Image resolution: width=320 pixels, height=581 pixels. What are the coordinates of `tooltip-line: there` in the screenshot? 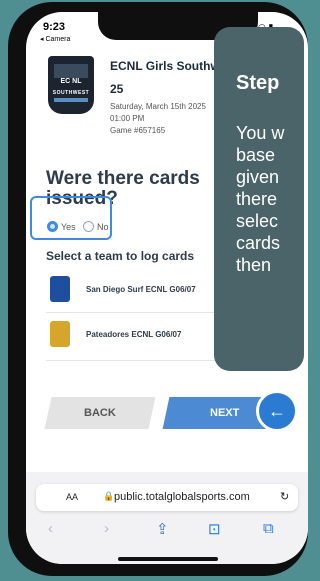 It's located at (257, 199).